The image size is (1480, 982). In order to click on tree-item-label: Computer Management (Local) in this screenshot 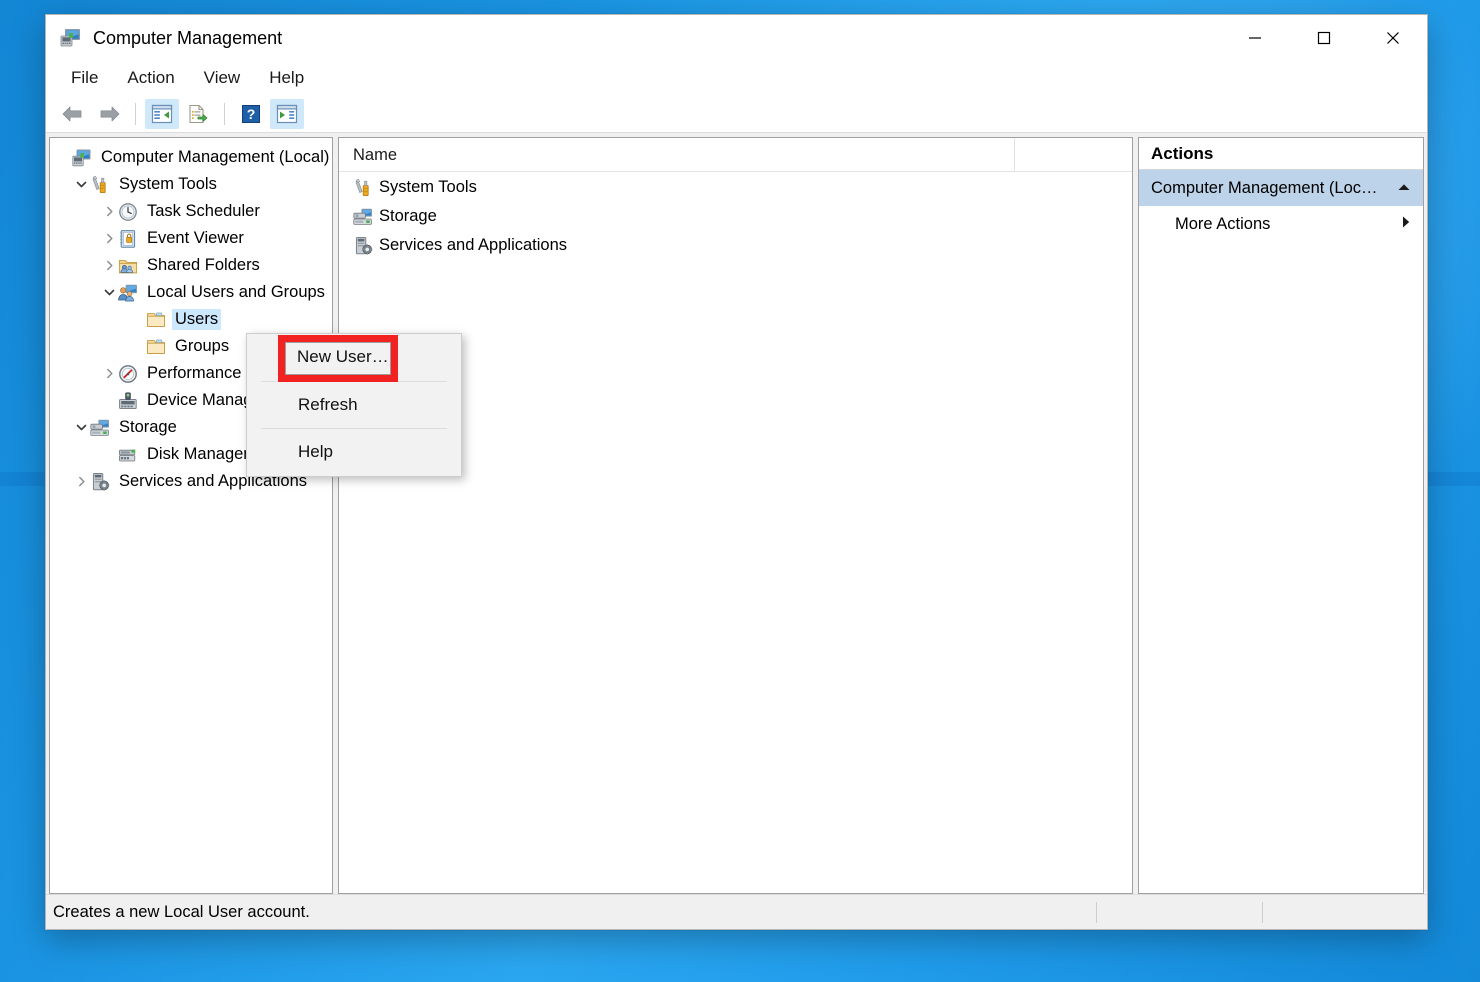, I will do `click(215, 157)`.